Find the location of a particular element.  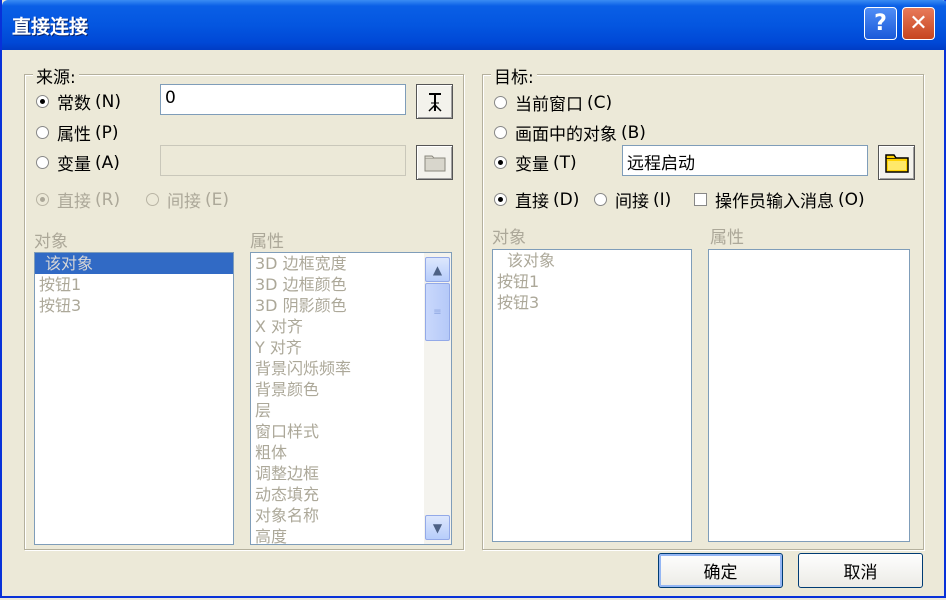

target-direct-shortcut: (D) is located at coordinates (566, 199).